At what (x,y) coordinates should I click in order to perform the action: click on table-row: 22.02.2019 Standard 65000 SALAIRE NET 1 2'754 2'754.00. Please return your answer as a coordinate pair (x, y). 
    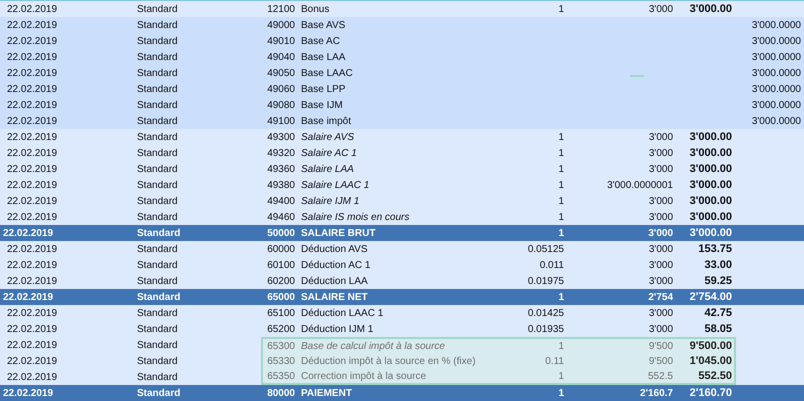
    Looking at the image, I should click on (402, 297).